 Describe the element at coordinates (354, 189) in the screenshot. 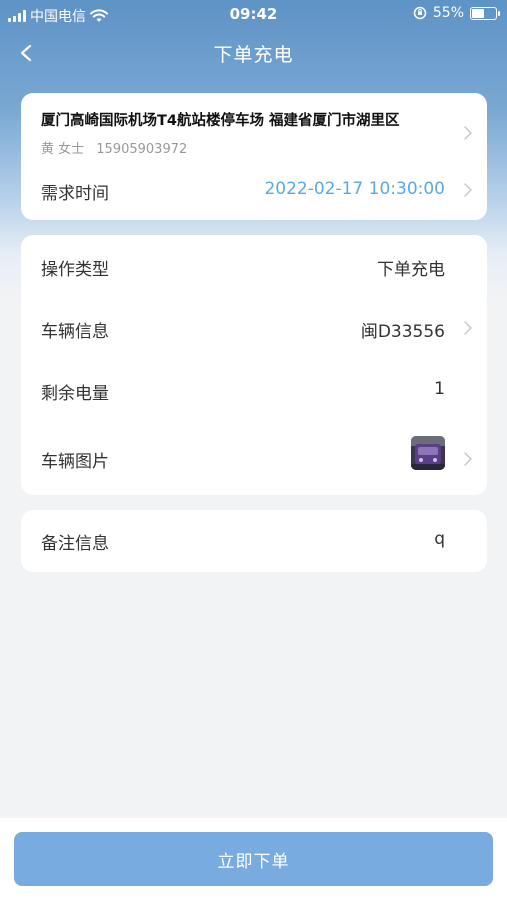

I see `time-value: 2022-02-17 10:30:00` at that location.